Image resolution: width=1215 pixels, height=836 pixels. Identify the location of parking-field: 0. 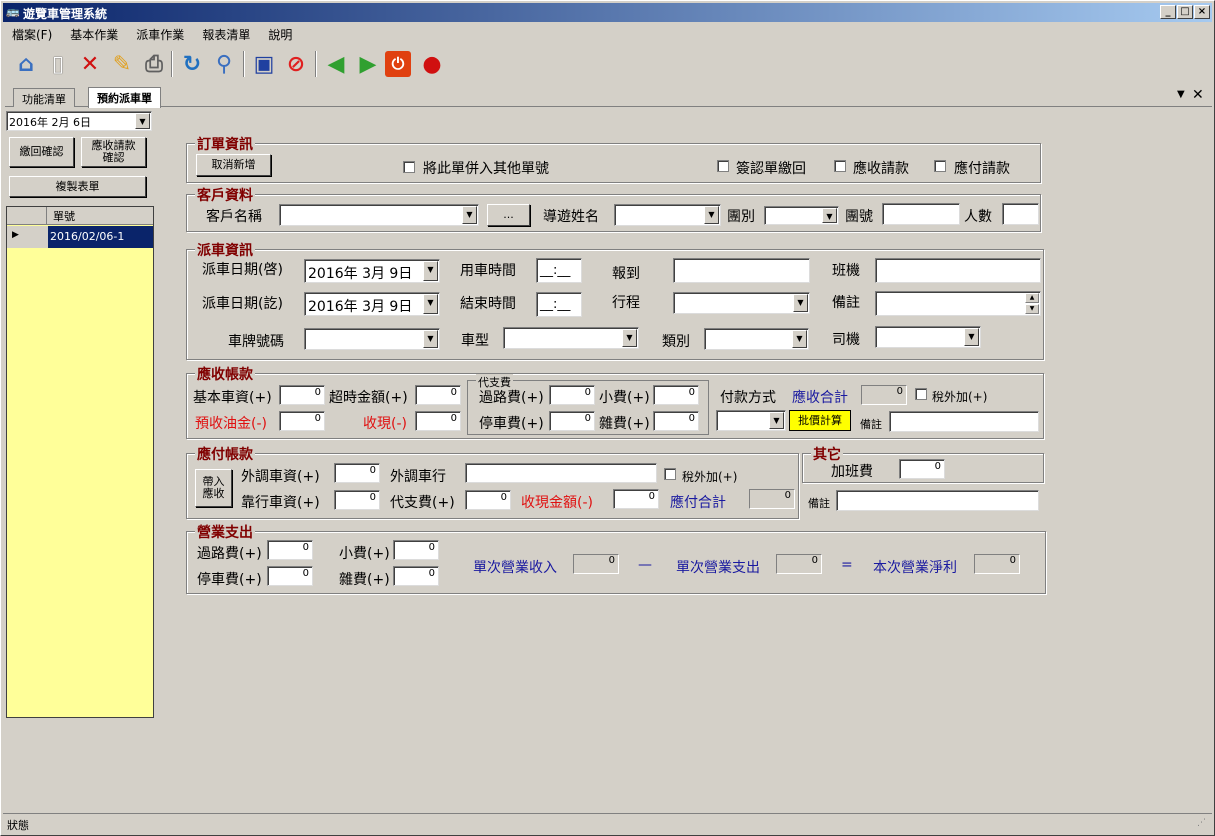
(572, 421).